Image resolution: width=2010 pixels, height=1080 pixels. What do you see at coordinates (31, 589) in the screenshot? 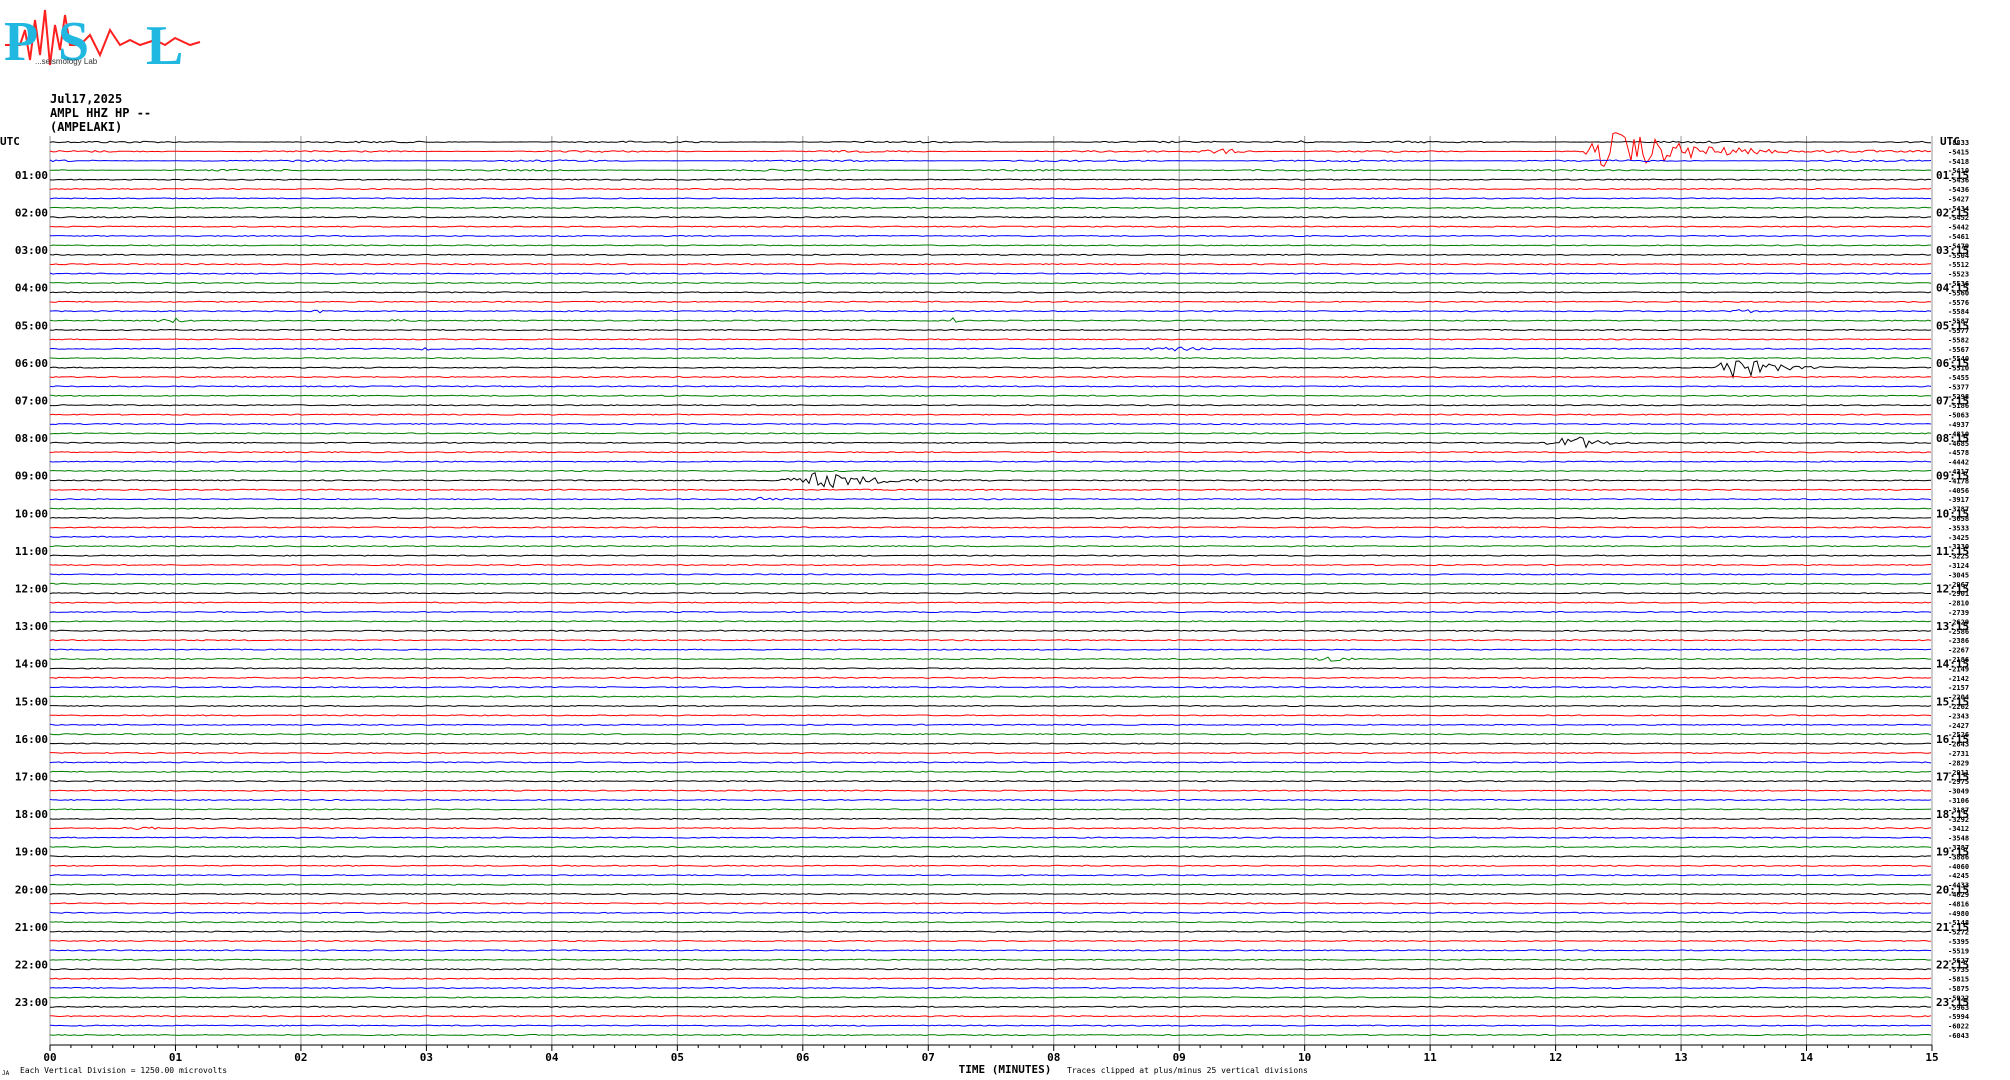
I see `hour-label-left: 12:00` at bounding box center [31, 589].